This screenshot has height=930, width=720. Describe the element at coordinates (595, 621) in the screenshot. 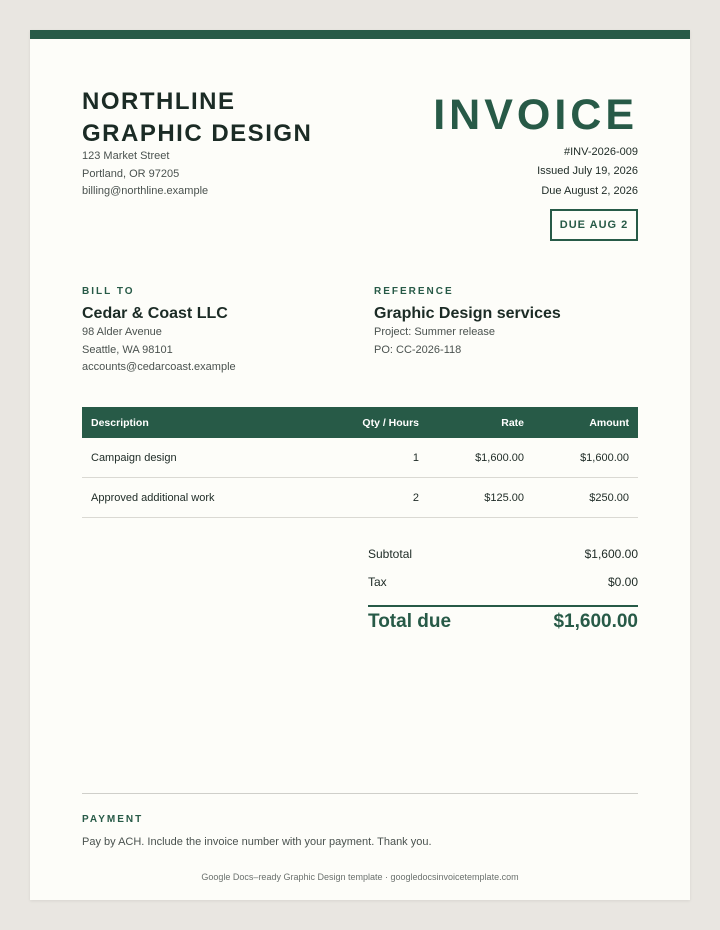

I see `total-due-value: $1,600.00` at that location.